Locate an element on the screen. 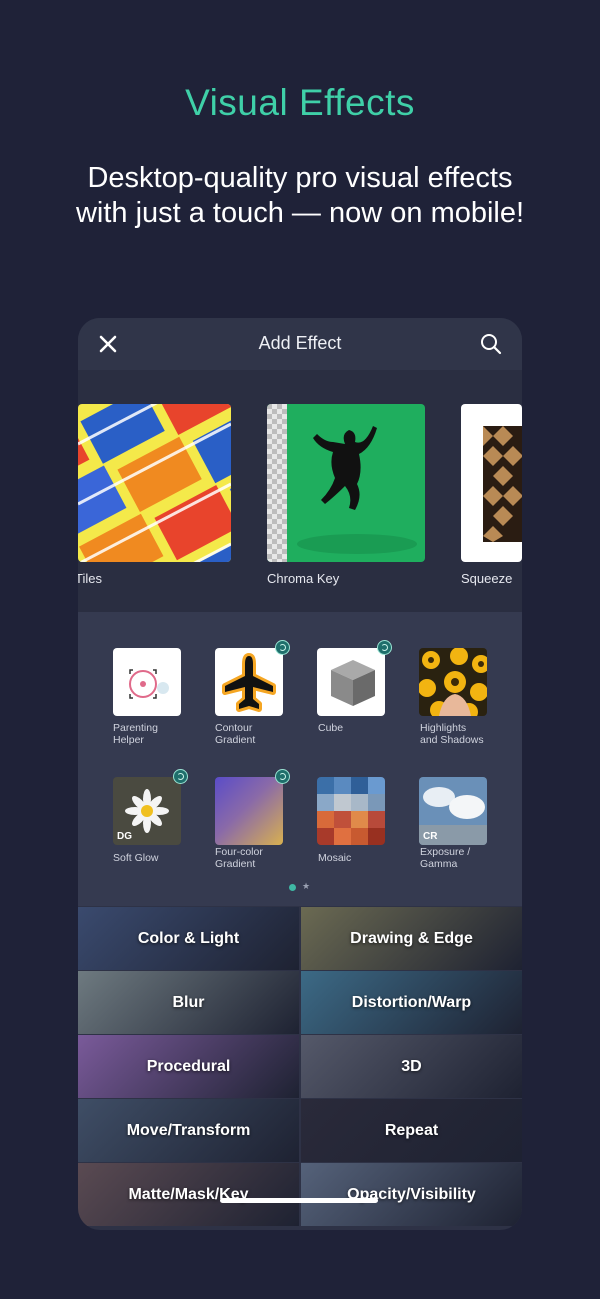 The width and height of the screenshot is (600, 1299). category-matte-mask-key: Matte/Mask/Key is located at coordinates (188, 1194).